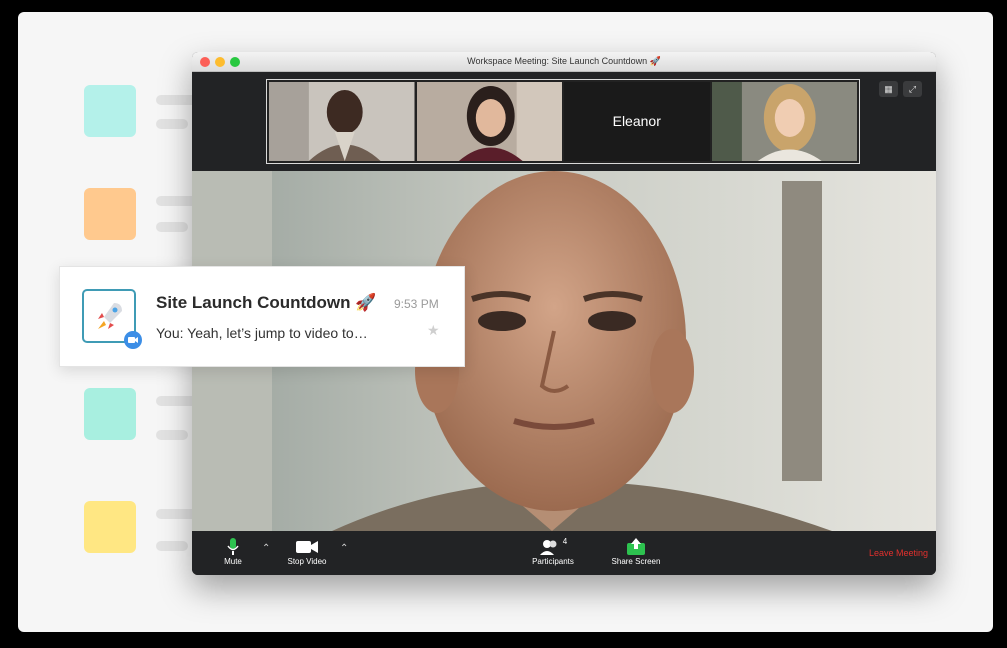  What do you see at coordinates (636, 547) in the screenshot?
I see `share-screen-icon` at bounding box center [636, 547].